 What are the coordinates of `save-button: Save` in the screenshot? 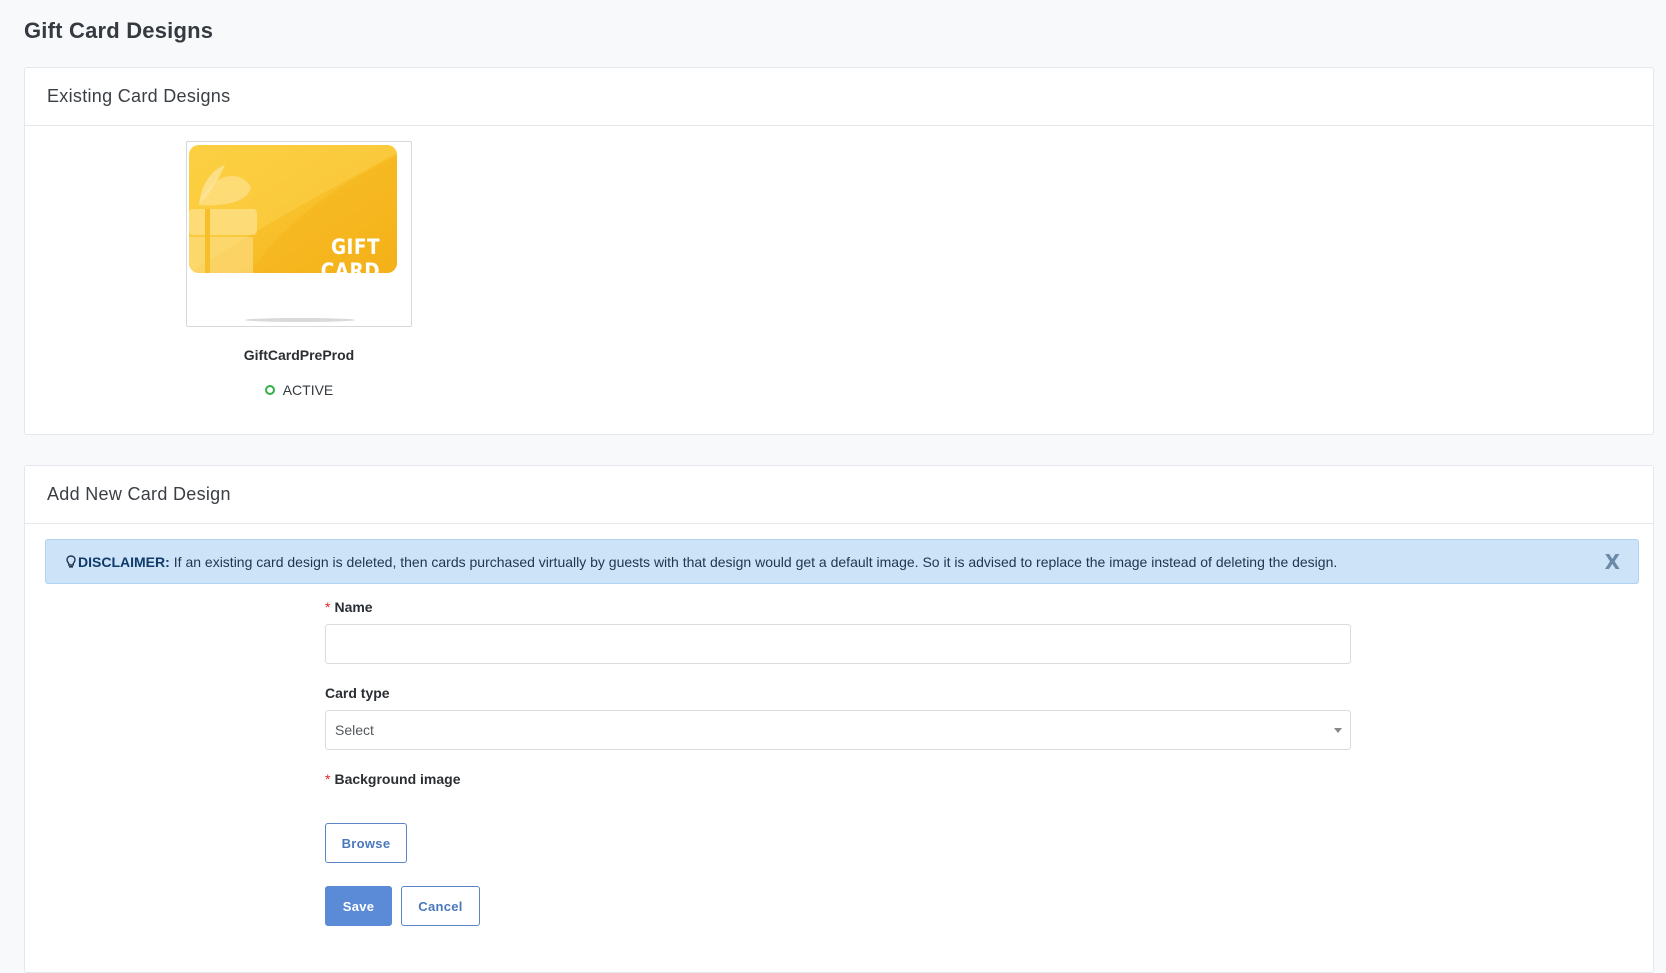 It's located at (358, 906).